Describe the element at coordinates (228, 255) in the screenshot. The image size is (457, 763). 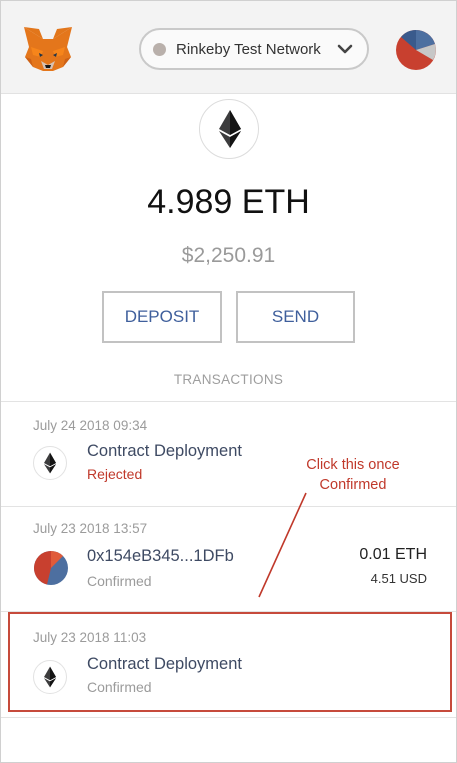
I see `fiat-balance: $2,250.91` at that location.